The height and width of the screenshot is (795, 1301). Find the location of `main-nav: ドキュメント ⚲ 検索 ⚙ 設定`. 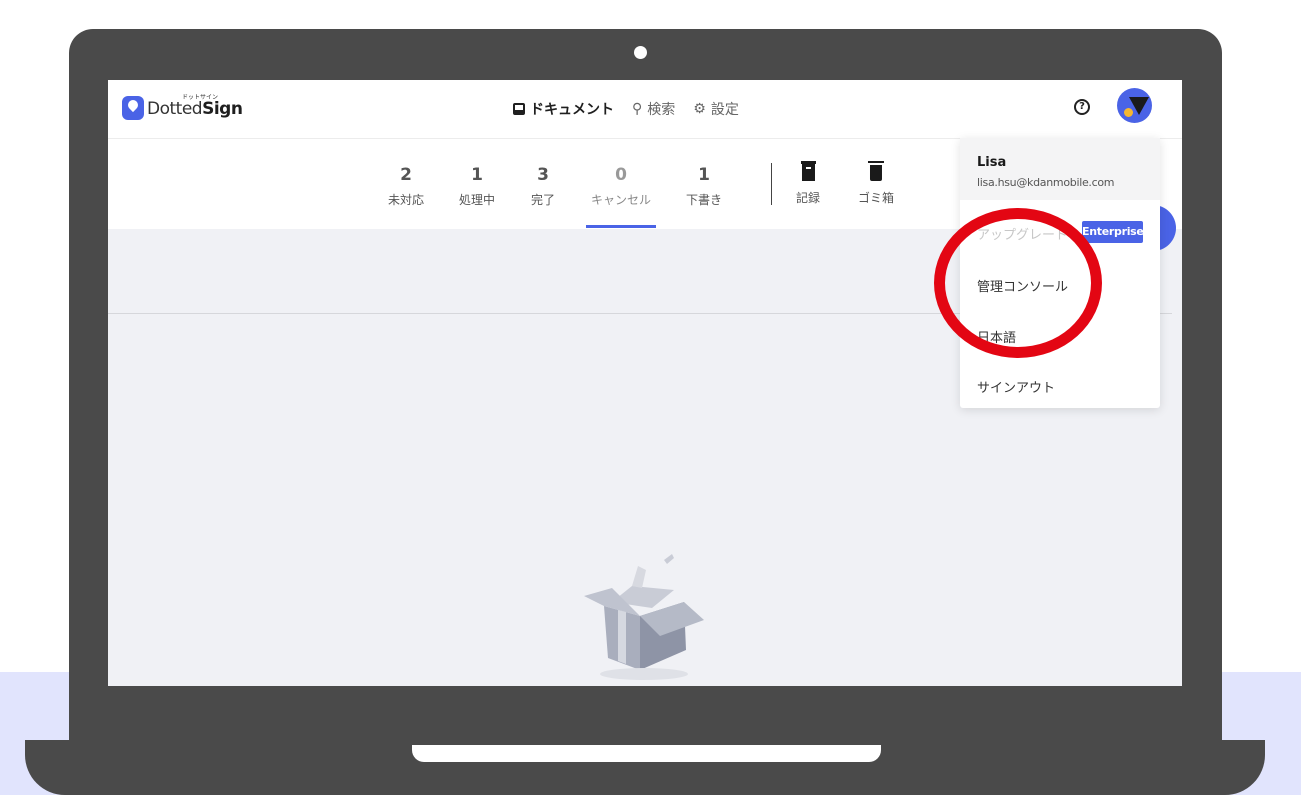

main-nav: ドキュメント ⚲ 検索 ⚙ 設定 is located at coordinates (626, 109).